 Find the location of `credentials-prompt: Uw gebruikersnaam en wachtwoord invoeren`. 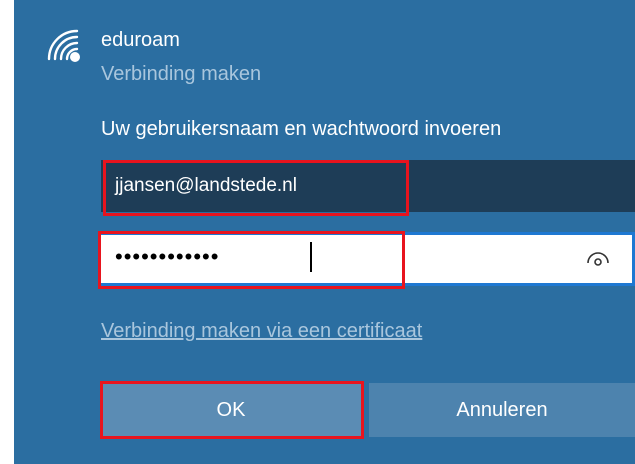

credentials-prompt: Uw gebruikersnaam en wachtwoord invoeren is located at coordinates (301, 129).